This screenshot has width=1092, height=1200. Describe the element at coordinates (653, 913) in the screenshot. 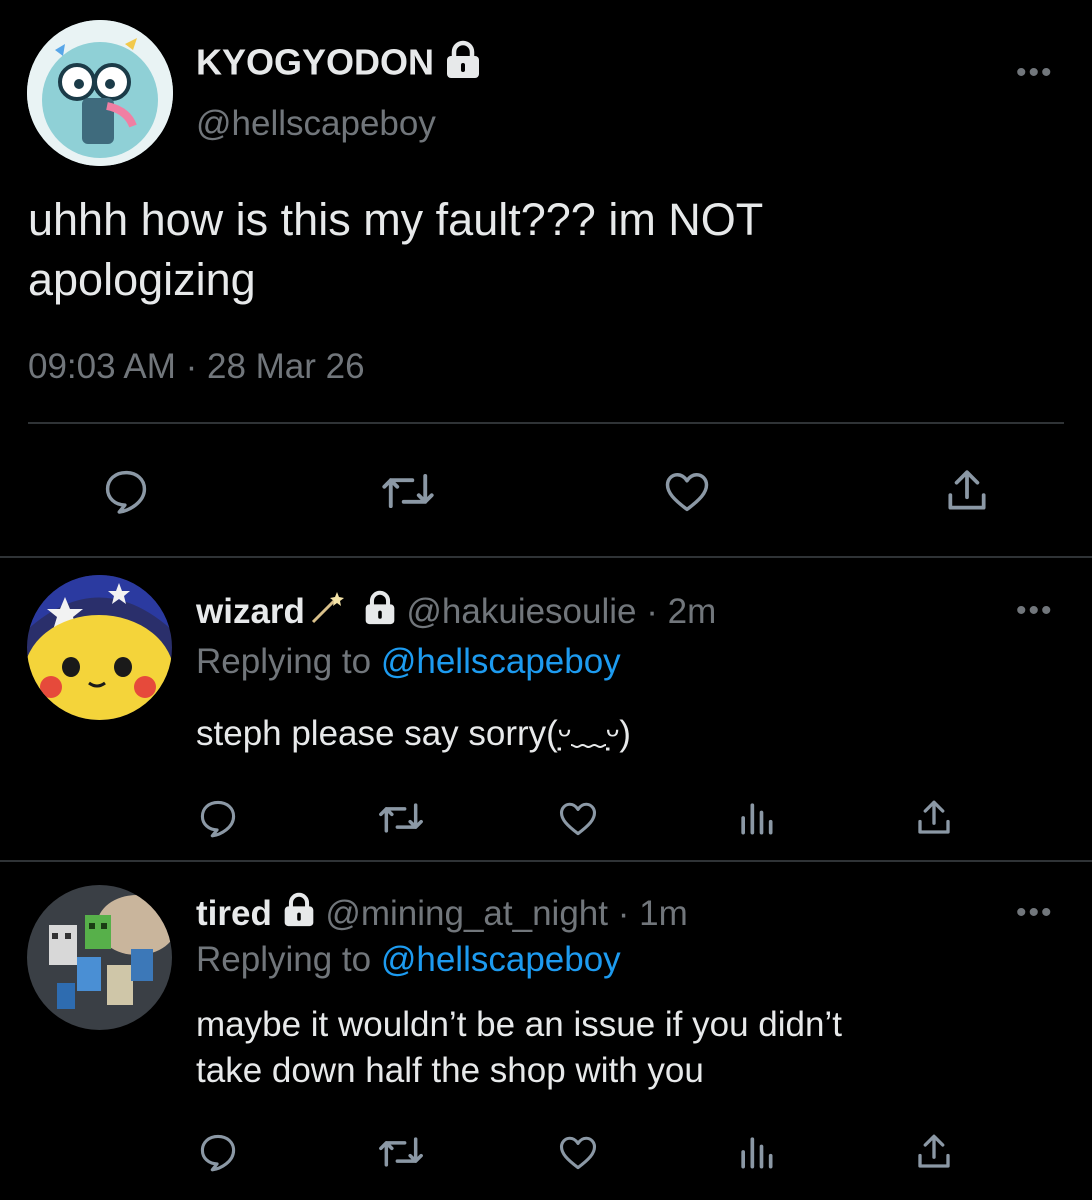

I see `reply2-time: · 1m` at that location.